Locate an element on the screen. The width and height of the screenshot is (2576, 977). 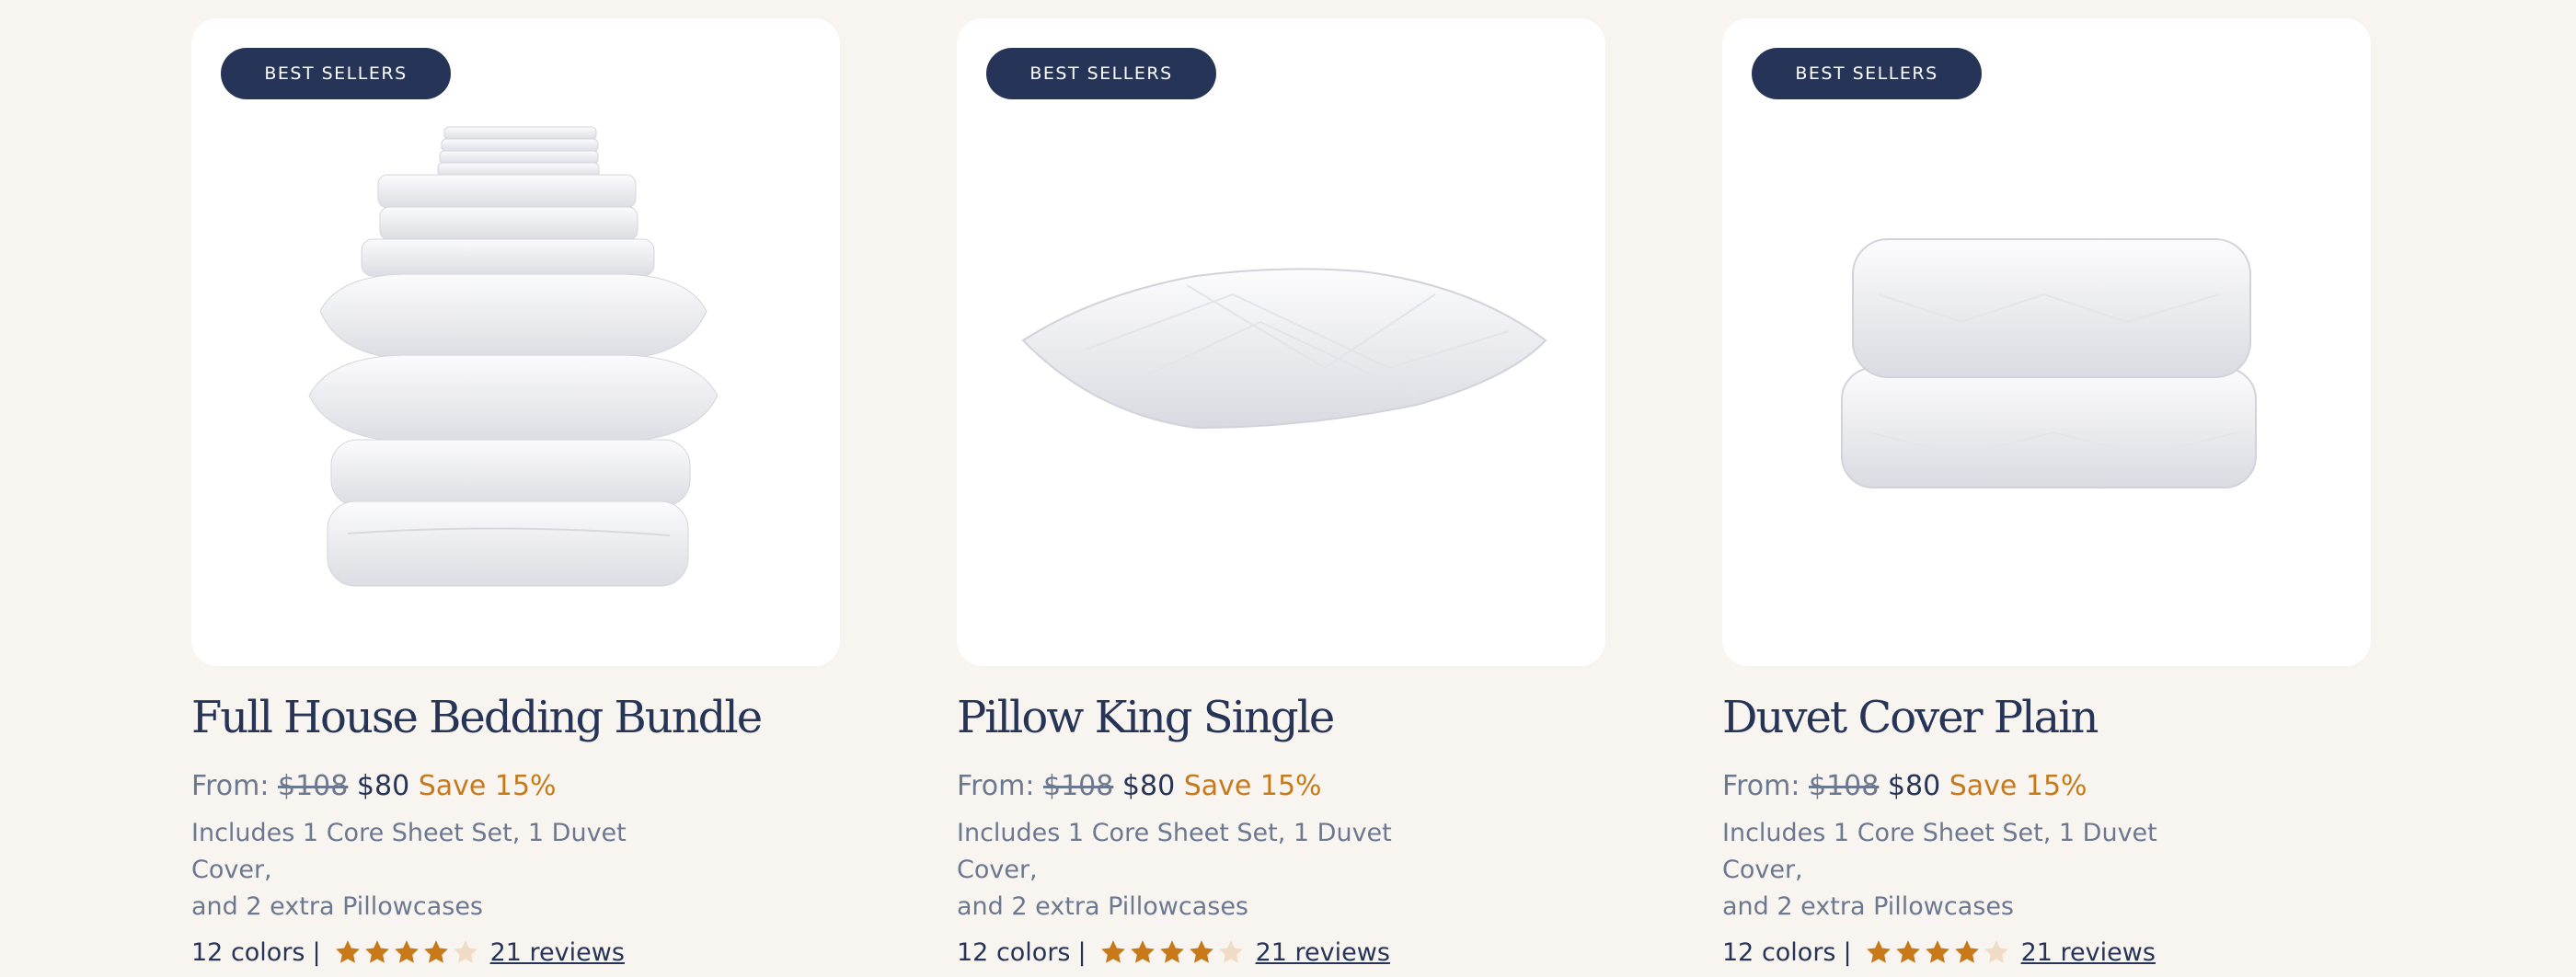
folded-duvet-image is located at coordinates (2049, 363).